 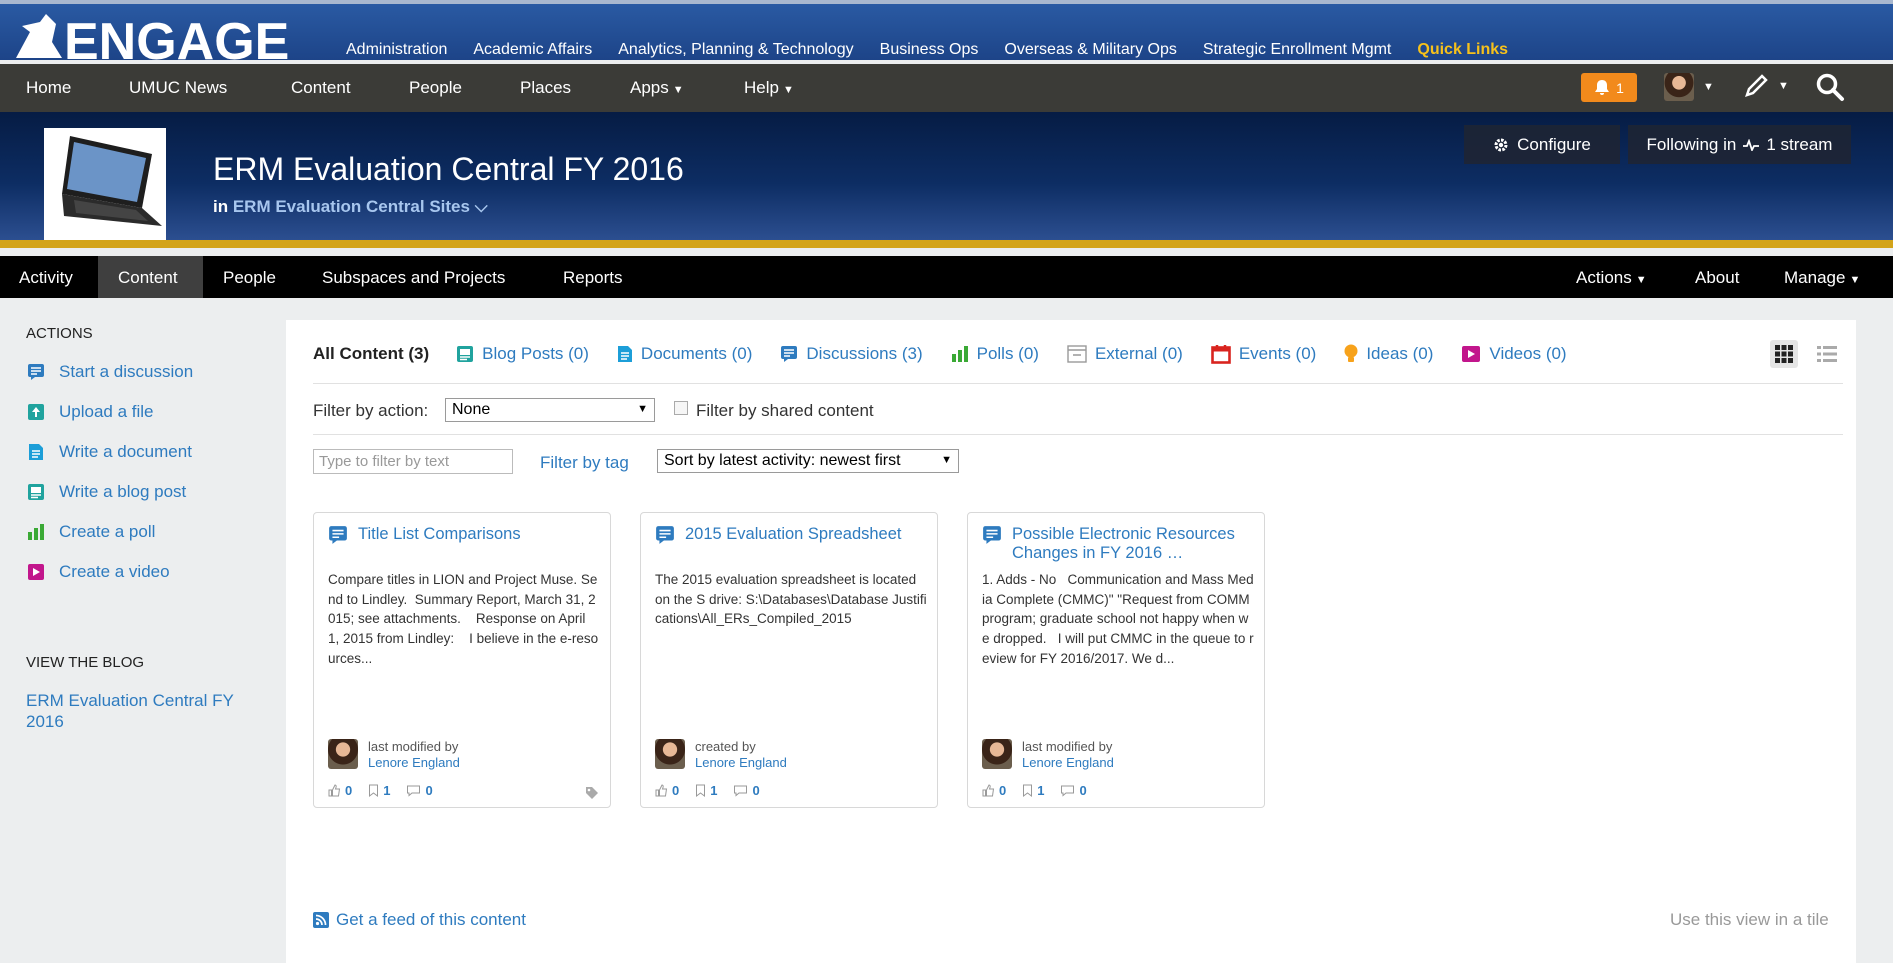 I want to click on video-icon, so click(x=36, y=572).